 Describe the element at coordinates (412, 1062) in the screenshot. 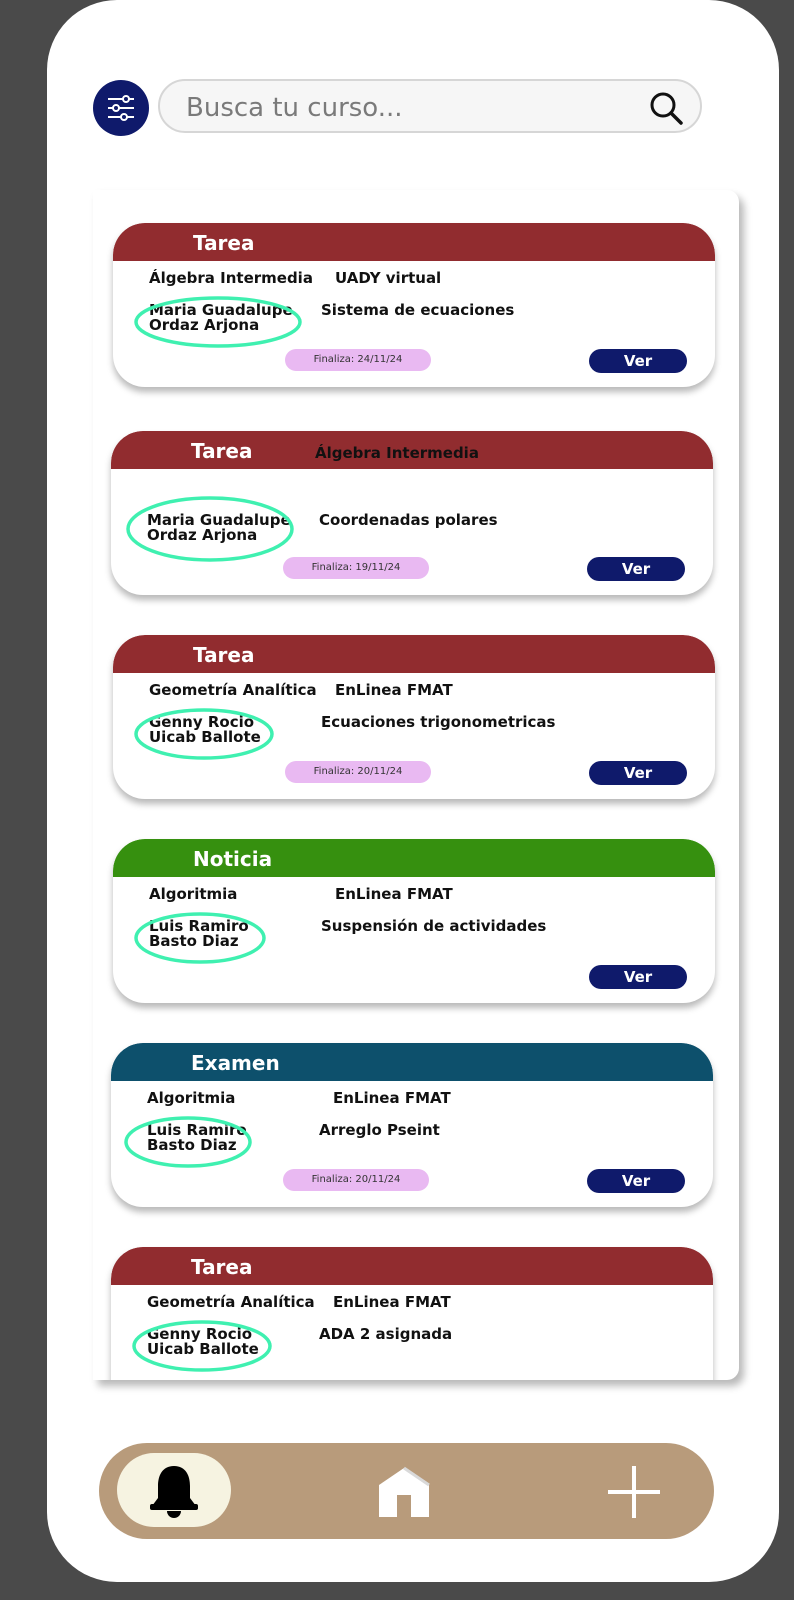

I see `card-type-header: Examen` at that location.